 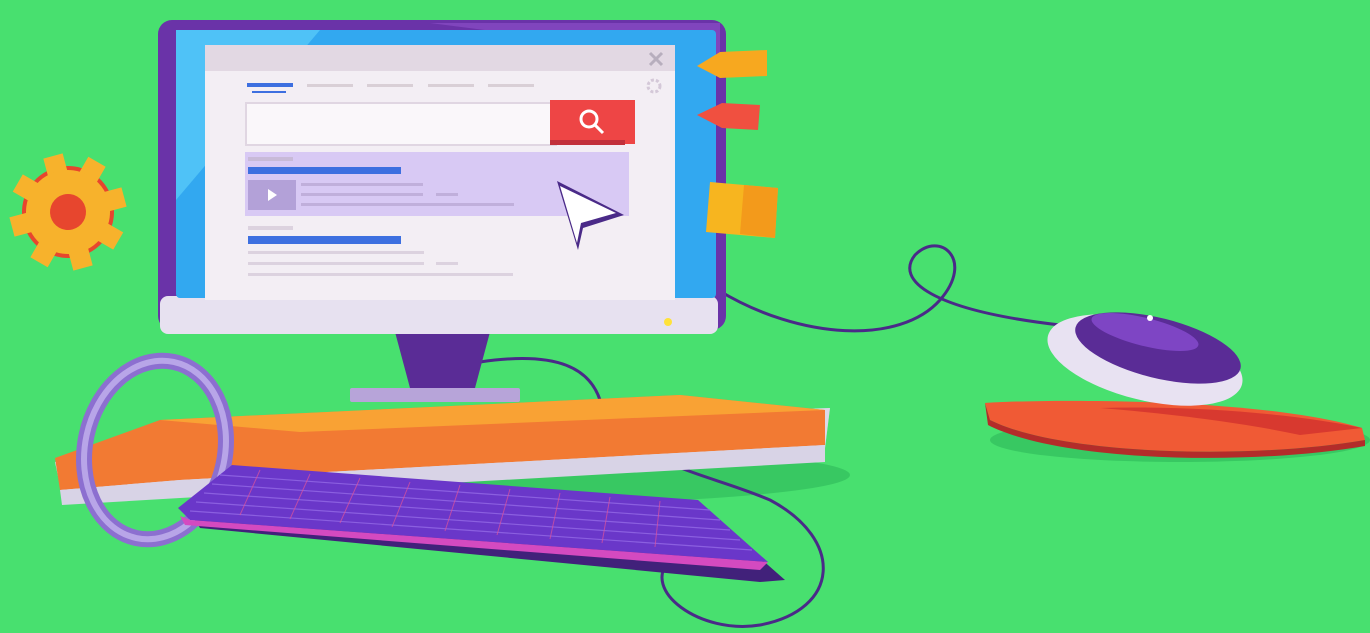 I want to click on power-led, so click(x=668, y=322).